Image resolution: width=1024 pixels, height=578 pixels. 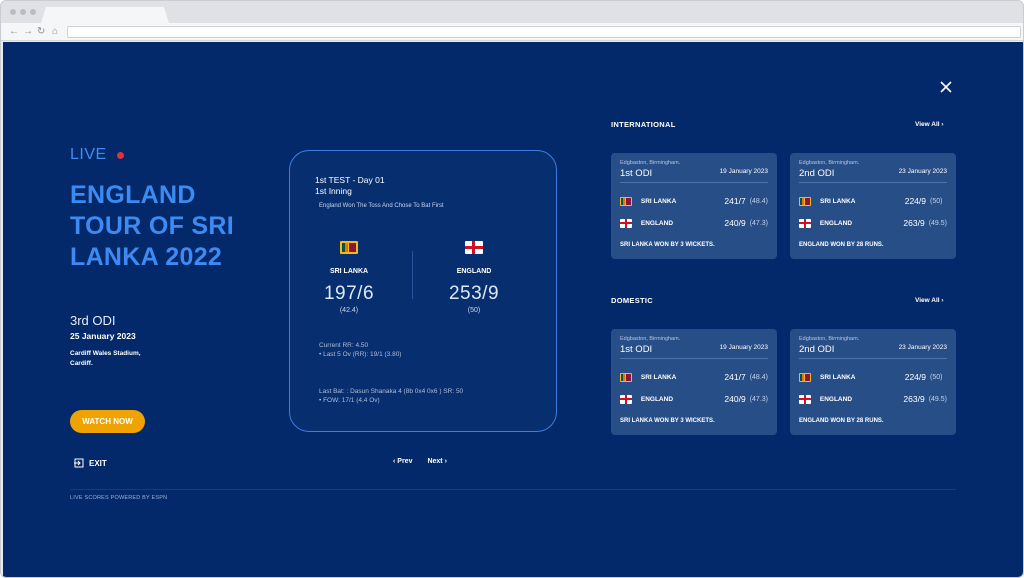 I want to click on browser-tab, so click(x=105, y=15).